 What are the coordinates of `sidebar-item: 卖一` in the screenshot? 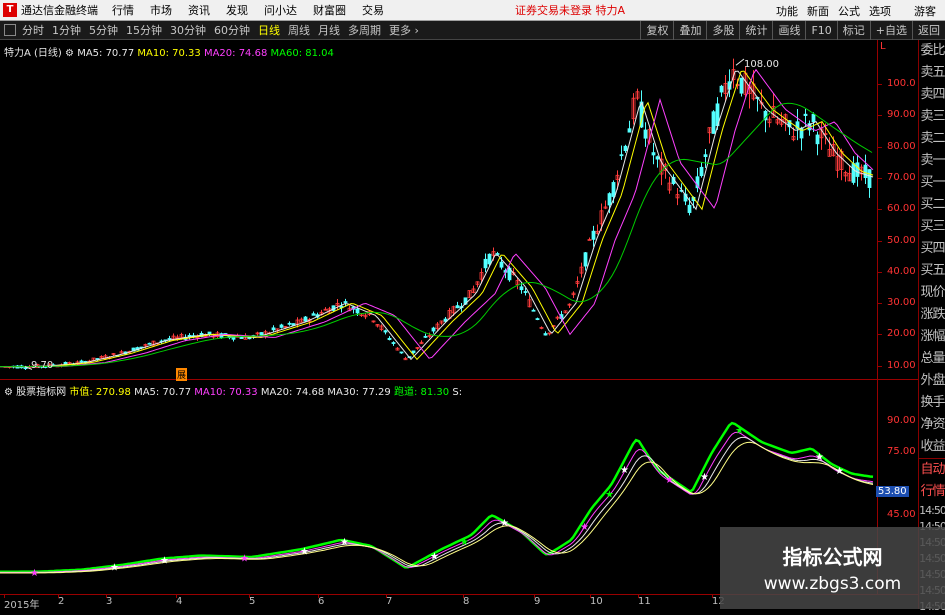 It's located at (932, 160).